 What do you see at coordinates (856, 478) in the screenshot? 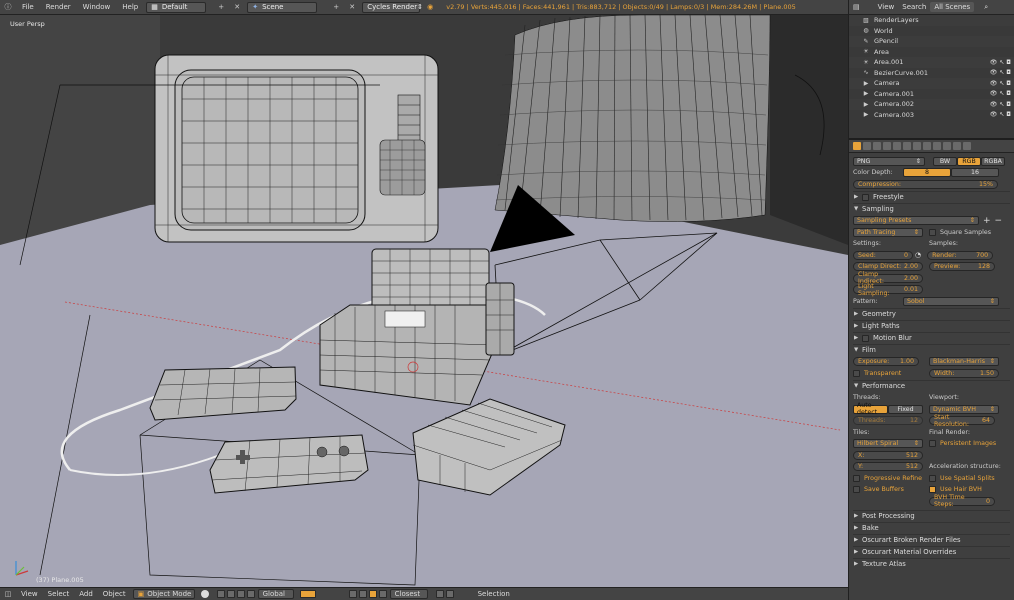
I see `progressive-refine-checkbox` at bounding box center [856, 478].